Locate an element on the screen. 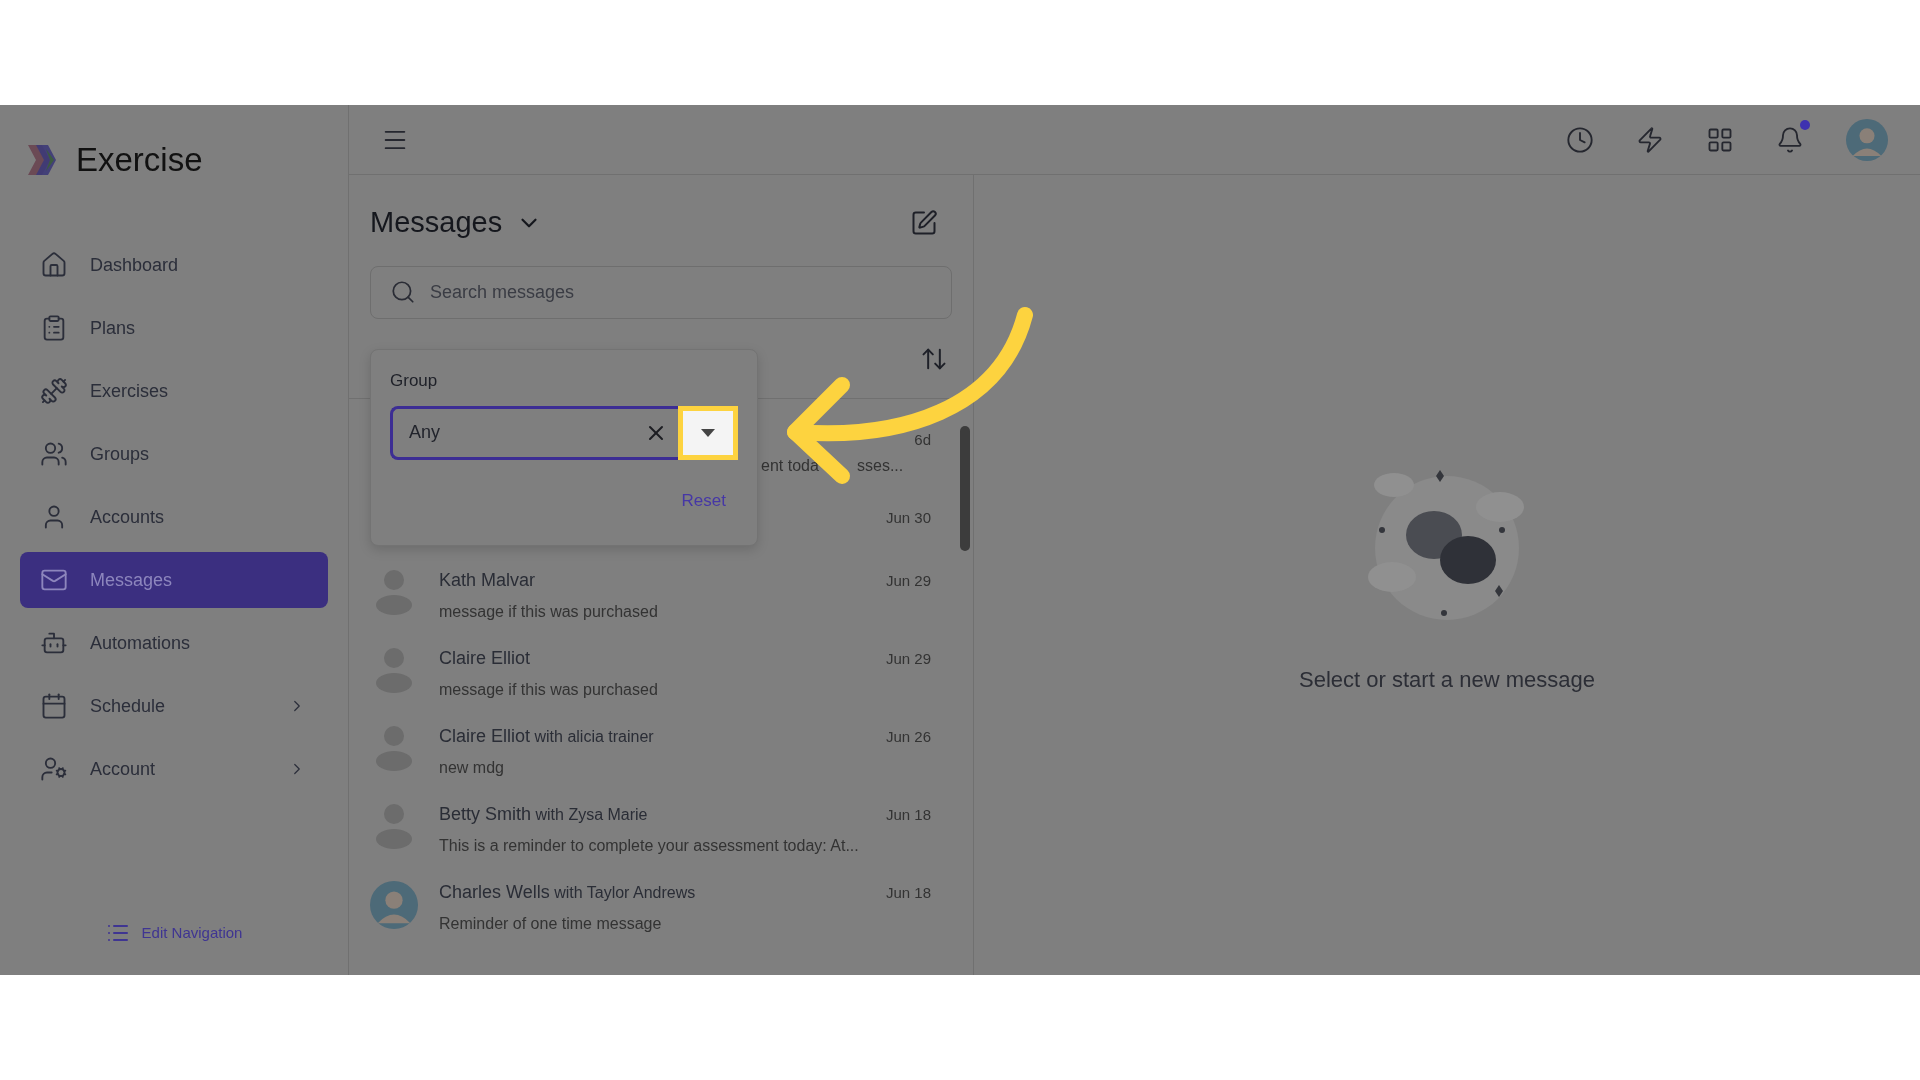 This screenshot has width=1920, height=1080. edit-navigation-link: Edit Navigation is located at coordinates (174, 933).